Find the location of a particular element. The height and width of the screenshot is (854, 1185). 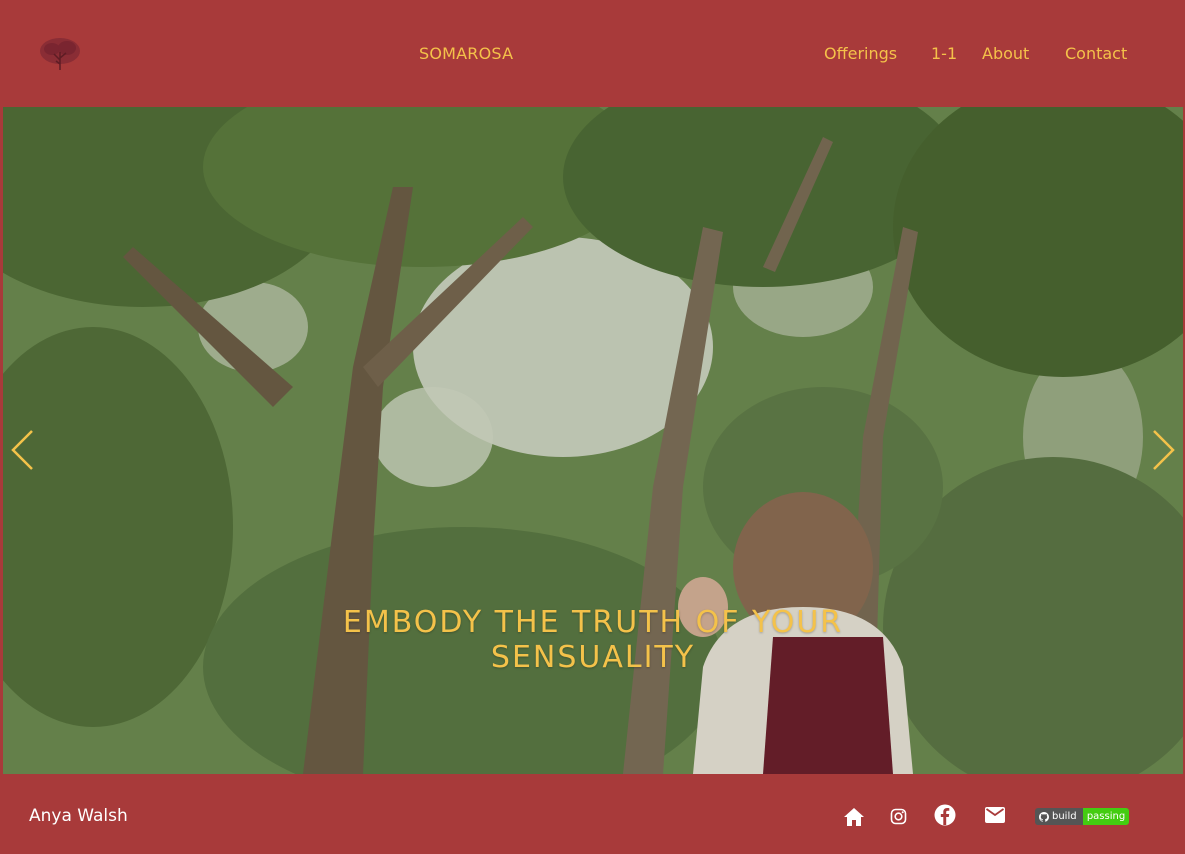

home-icon is located at coordinates (854, 817).